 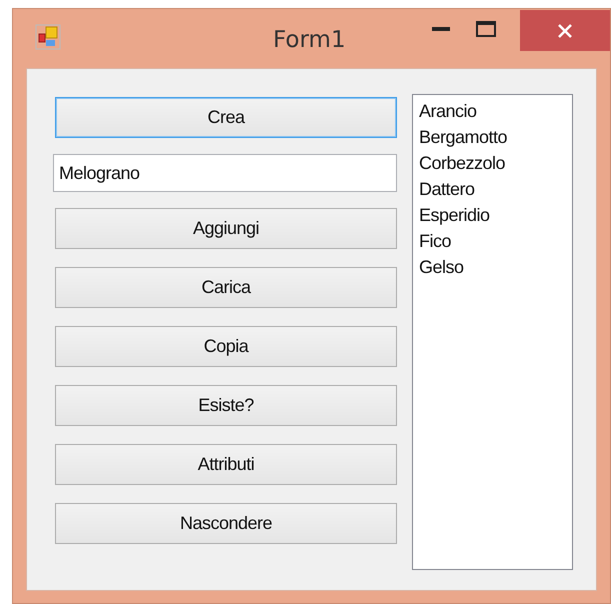 What do you see at coordinates (441, 267) in the screenshot?
I see `list-item: Gelso` at bounding box center [441, 267].